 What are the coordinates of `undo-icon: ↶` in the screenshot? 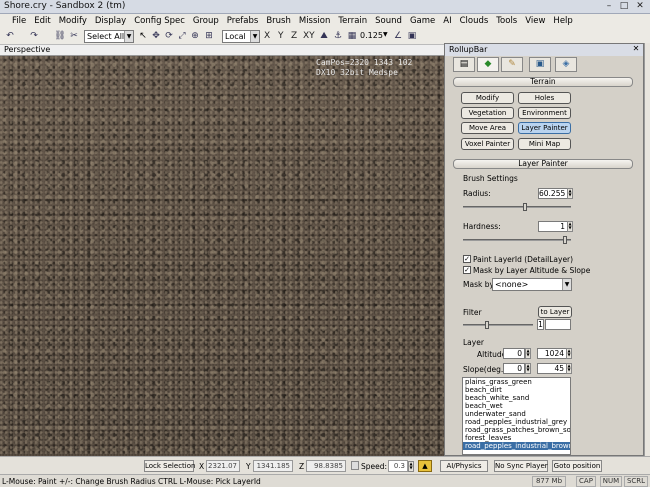 It's located at (10, 36).